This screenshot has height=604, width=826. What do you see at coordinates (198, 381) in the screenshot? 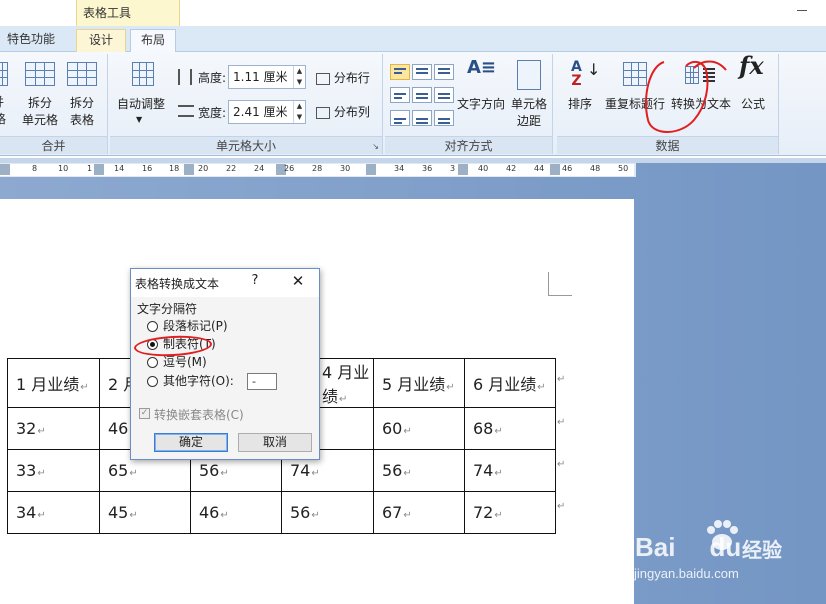
I see `radio-label: 其他字符(O):` at bounding box center [198, 381].